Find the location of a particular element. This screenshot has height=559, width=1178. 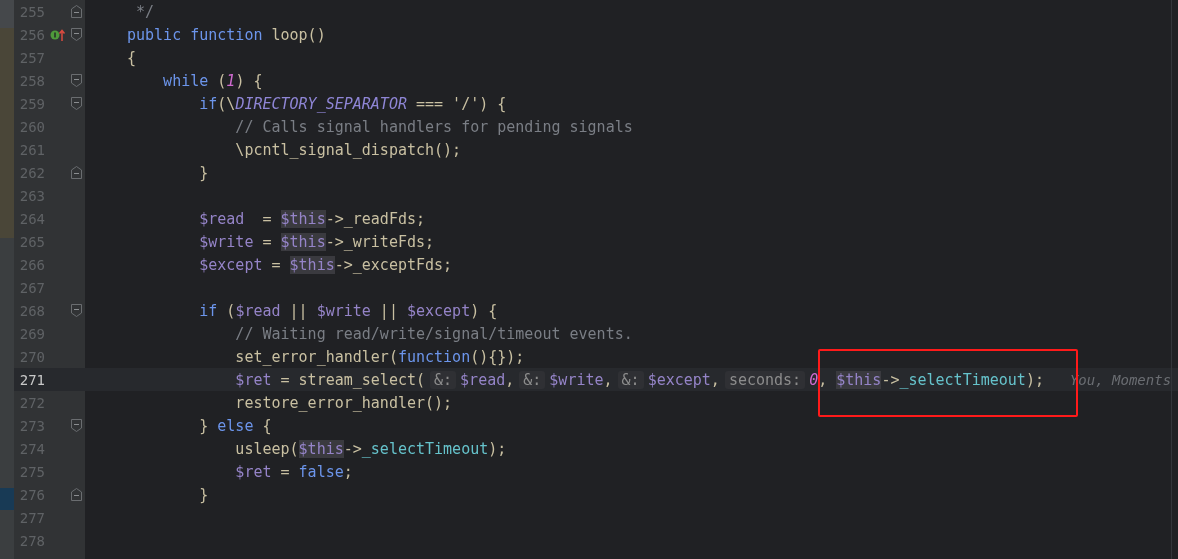

parameter-hint: seconds: is located at coordinates (765, 379).